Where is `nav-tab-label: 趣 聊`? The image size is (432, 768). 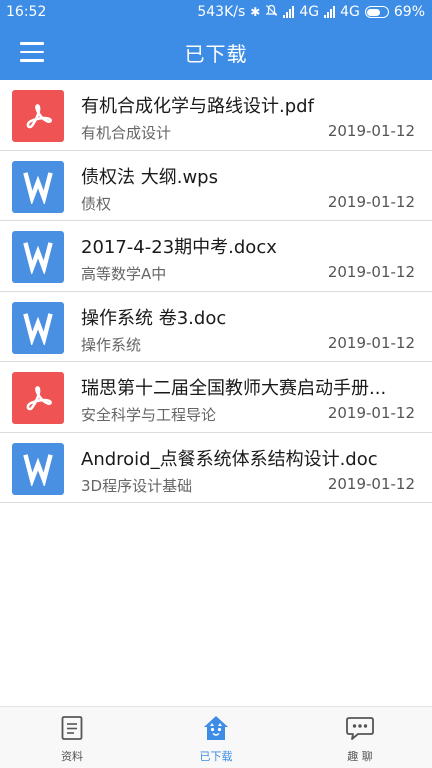 nav-tab-label: 趣 聊 is located at coordinates (360, 756).